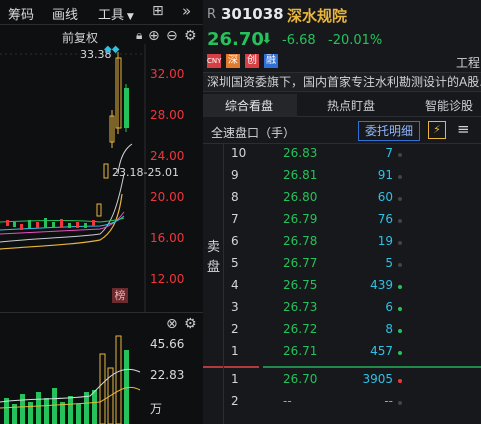 This screenshot has height=424, width=481. What do you see at coordinates (385, 241) in the screenshot?
I see `ask-volume: 19` at bounding box center [385, 241].